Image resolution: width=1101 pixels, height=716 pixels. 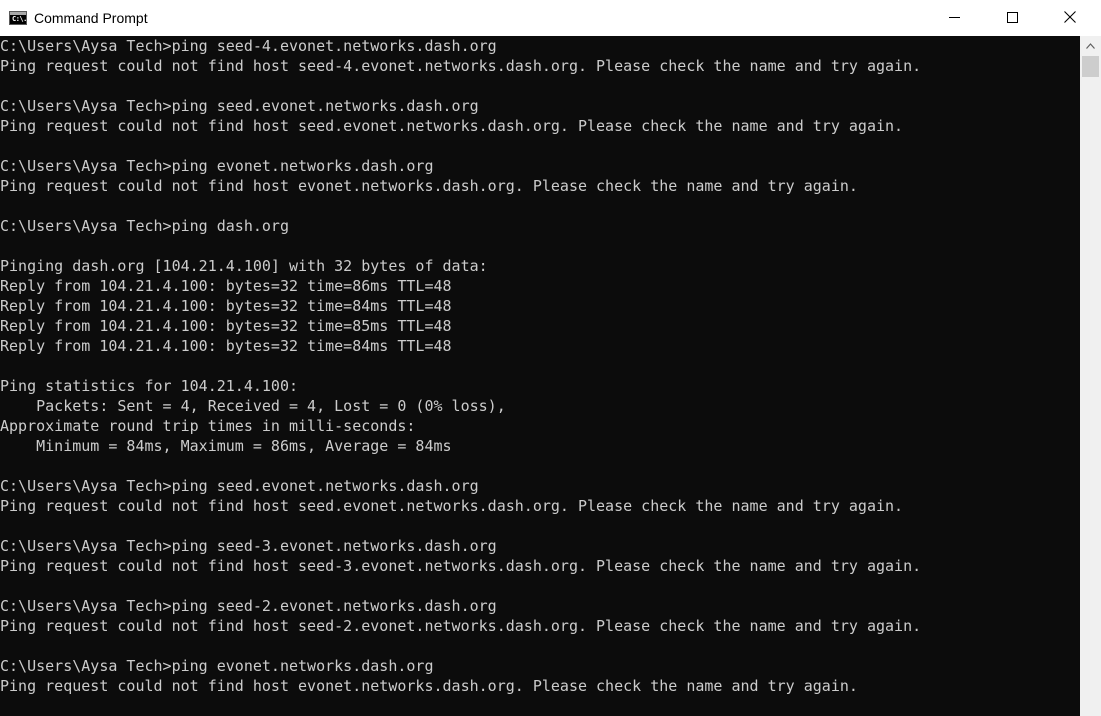 I want to click on title-bar: C:\. Command Prompt, so click(x=550, y=18).